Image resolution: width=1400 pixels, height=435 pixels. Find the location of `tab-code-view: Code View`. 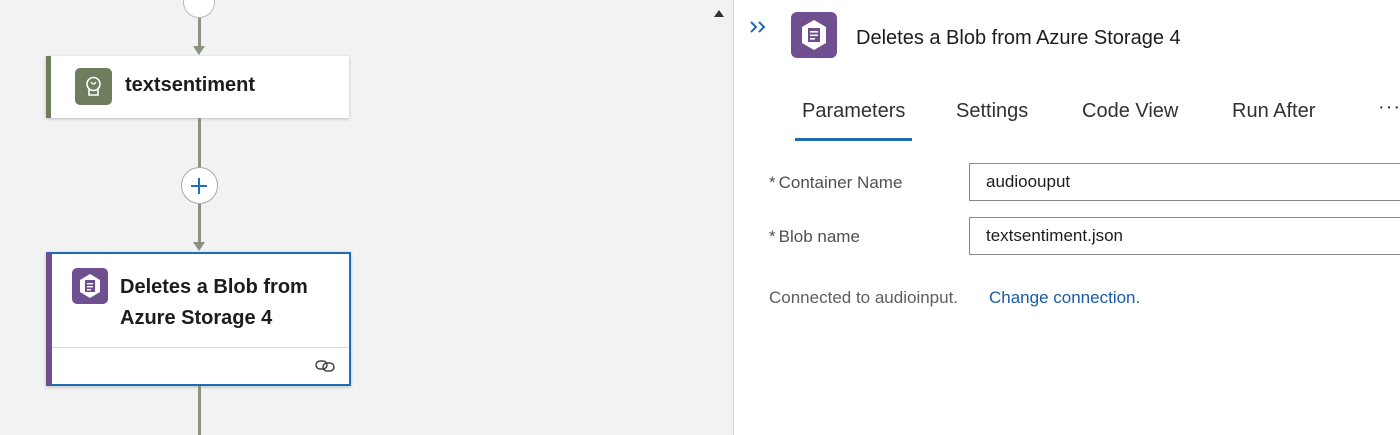

tab-code-view: Code View is located at coordinates (1130, 111).